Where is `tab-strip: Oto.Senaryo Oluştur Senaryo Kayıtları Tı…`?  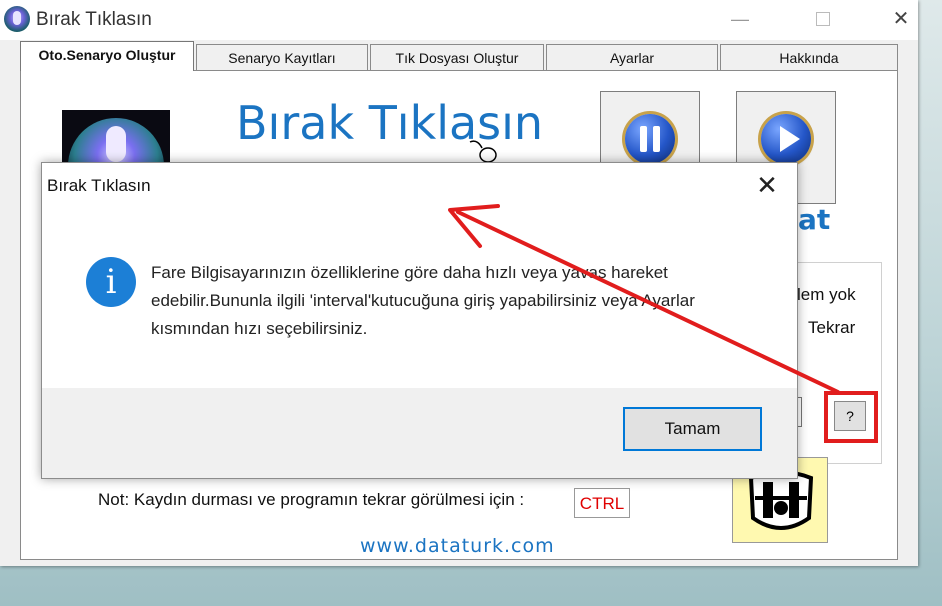
tab-strip: Oto.Senaryo Oluştur Senaryo Kayıtları Tı… is located at coordinates (459, 56).